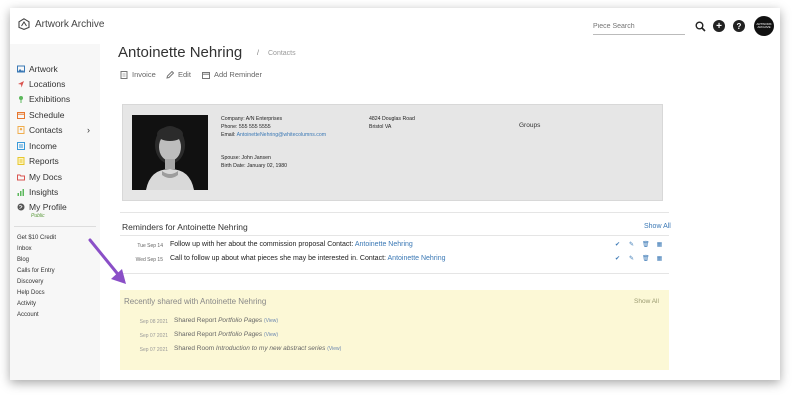 Image resolution: width=800 pixels, height=400 pixels. What do you see at coordinates (282, 53) in the screenshot?
I see `breadcrumb-contacts: Contacts` at bounding box center [282, 53].